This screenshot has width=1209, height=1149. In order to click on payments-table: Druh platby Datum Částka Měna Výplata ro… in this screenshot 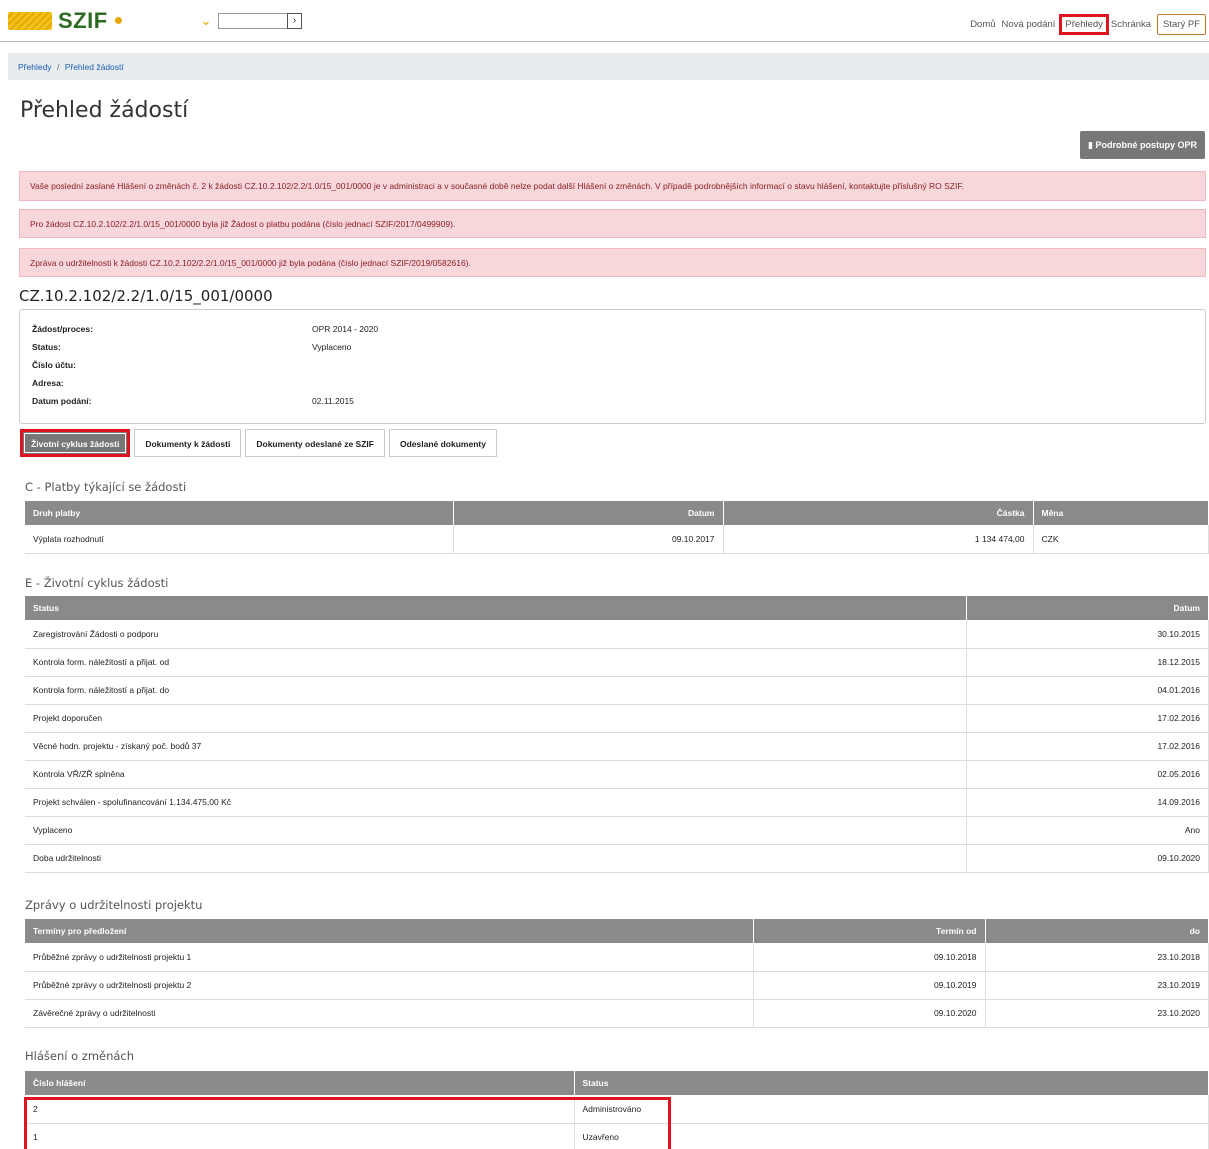, I will do `click(617, 527)`.